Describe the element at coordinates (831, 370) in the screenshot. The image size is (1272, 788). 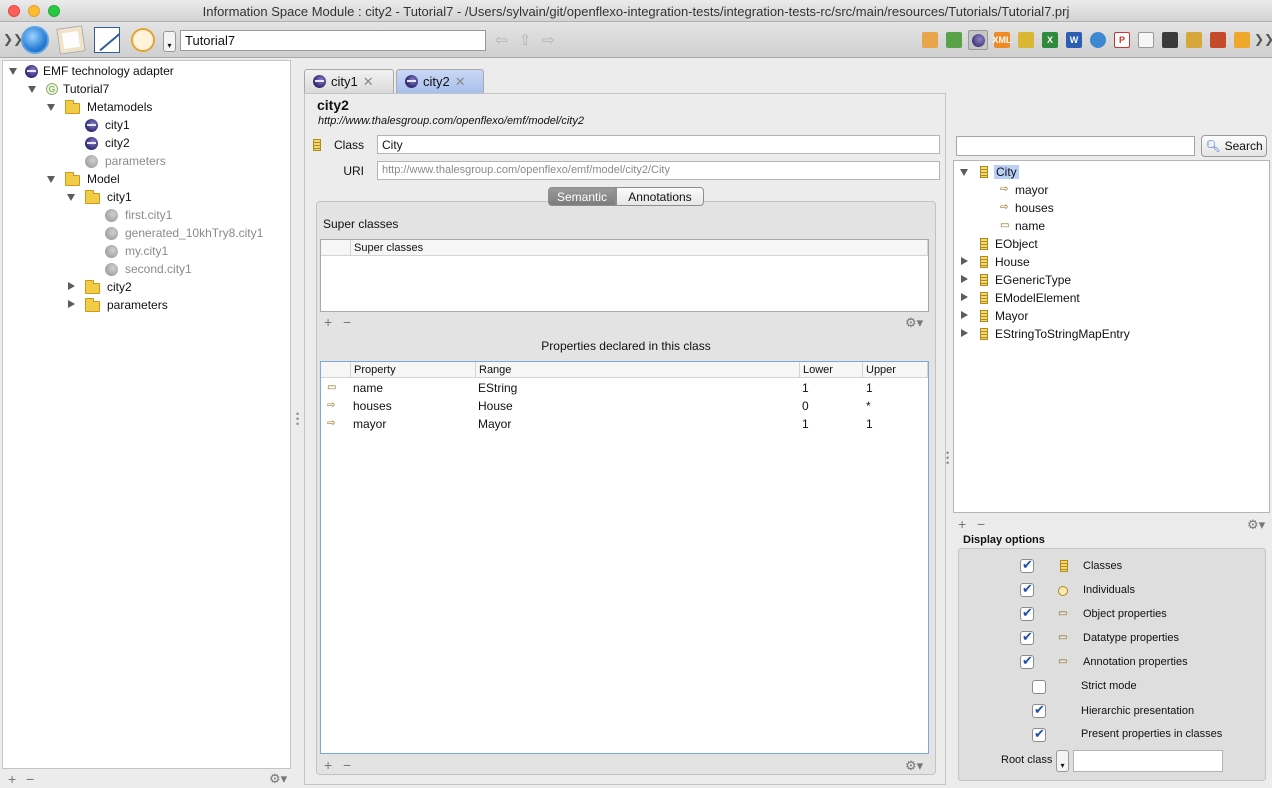
I see `column-header-lower: Lower` at that location.